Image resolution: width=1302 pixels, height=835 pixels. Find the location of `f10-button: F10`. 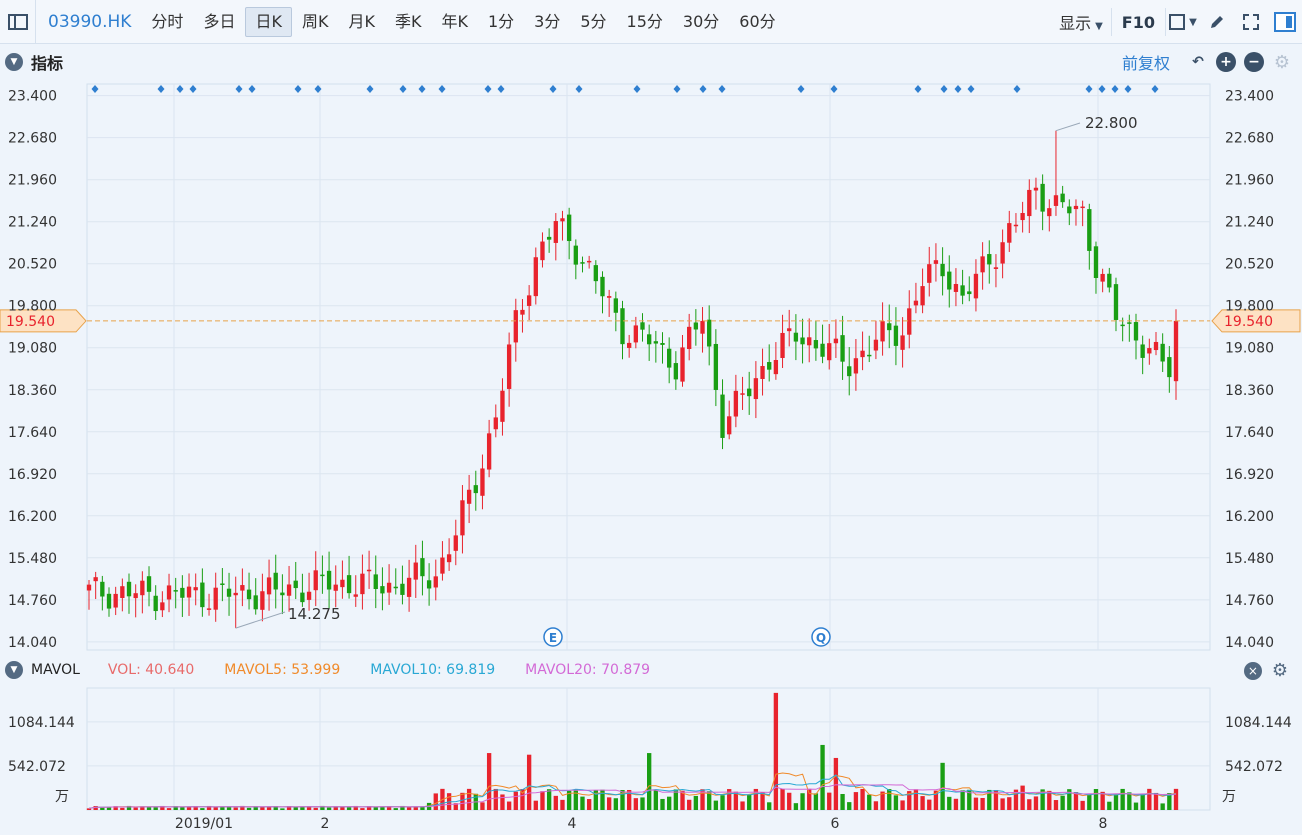

f10-button: F10 is located at coordinates (1138, 22).